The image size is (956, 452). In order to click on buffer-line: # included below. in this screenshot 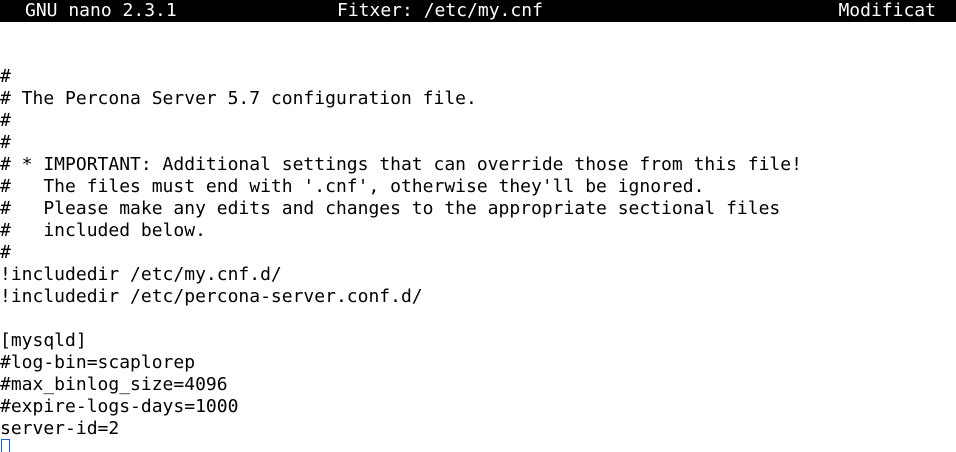, I will do `click(478, 231)`.